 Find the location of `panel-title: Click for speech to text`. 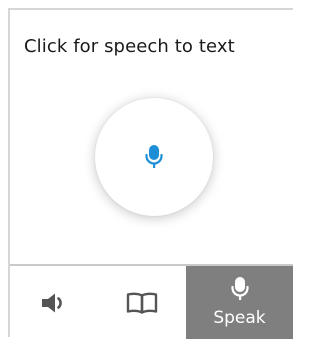

panel-title: Click for speech to text is located at coordinates (129, 46).